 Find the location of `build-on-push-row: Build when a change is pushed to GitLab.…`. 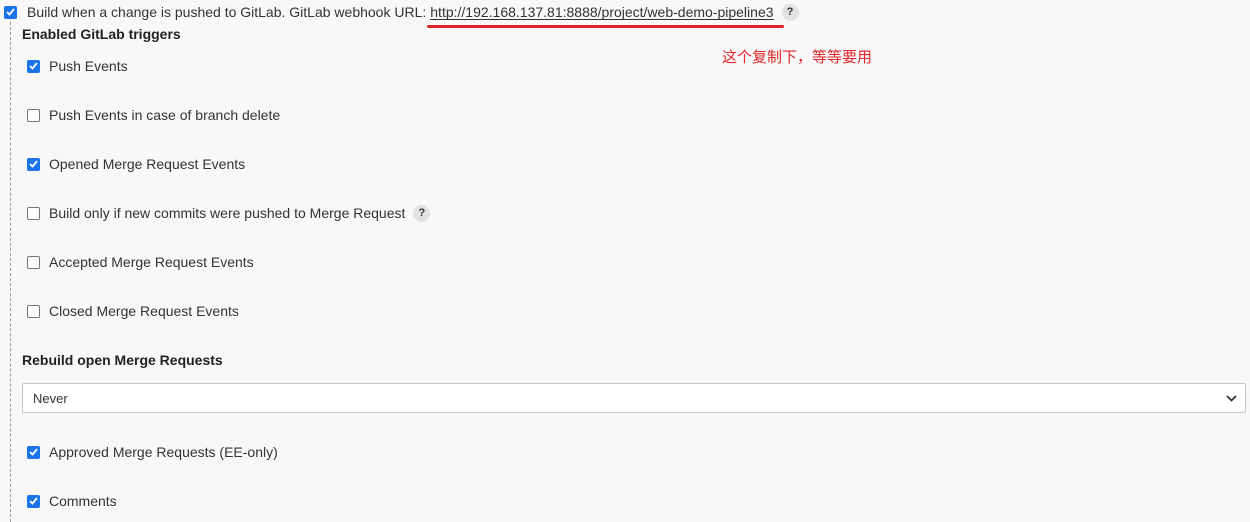

build-on-push-row: Build when a change is pushed to GitLab.… is located at coordinates (401, 12).